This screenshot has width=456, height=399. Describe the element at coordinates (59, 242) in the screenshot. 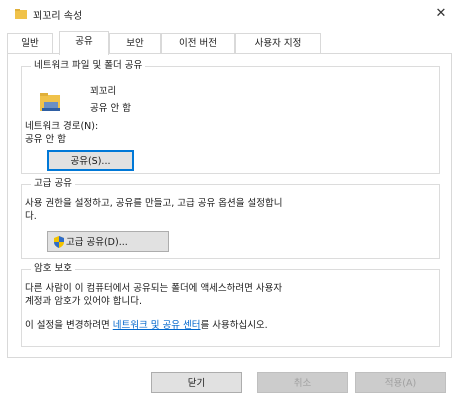

I see `uac-shield-icon` at that location.